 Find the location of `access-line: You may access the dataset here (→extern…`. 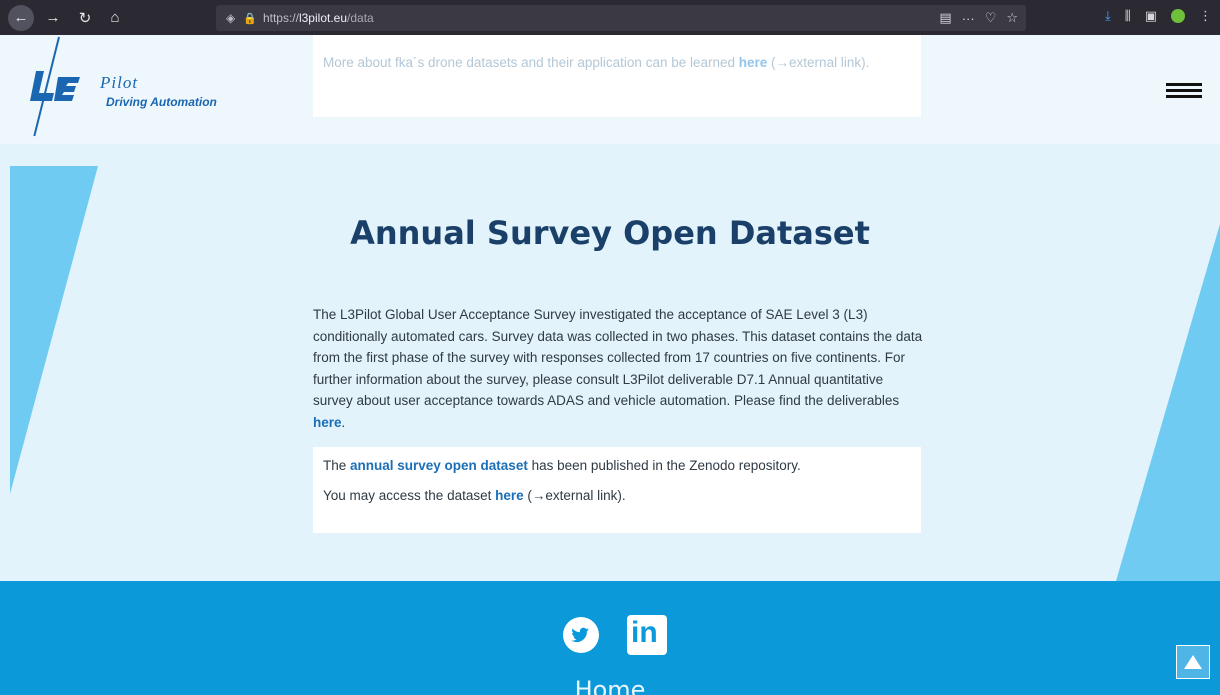

access-line: You may access the dataset here (→extern… is located at coordinates (617, 495).